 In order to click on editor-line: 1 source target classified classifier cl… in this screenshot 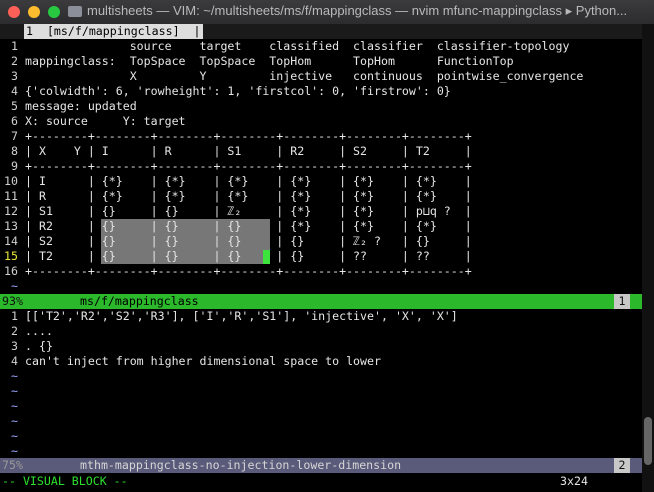, I will do `click(321, 46)`.